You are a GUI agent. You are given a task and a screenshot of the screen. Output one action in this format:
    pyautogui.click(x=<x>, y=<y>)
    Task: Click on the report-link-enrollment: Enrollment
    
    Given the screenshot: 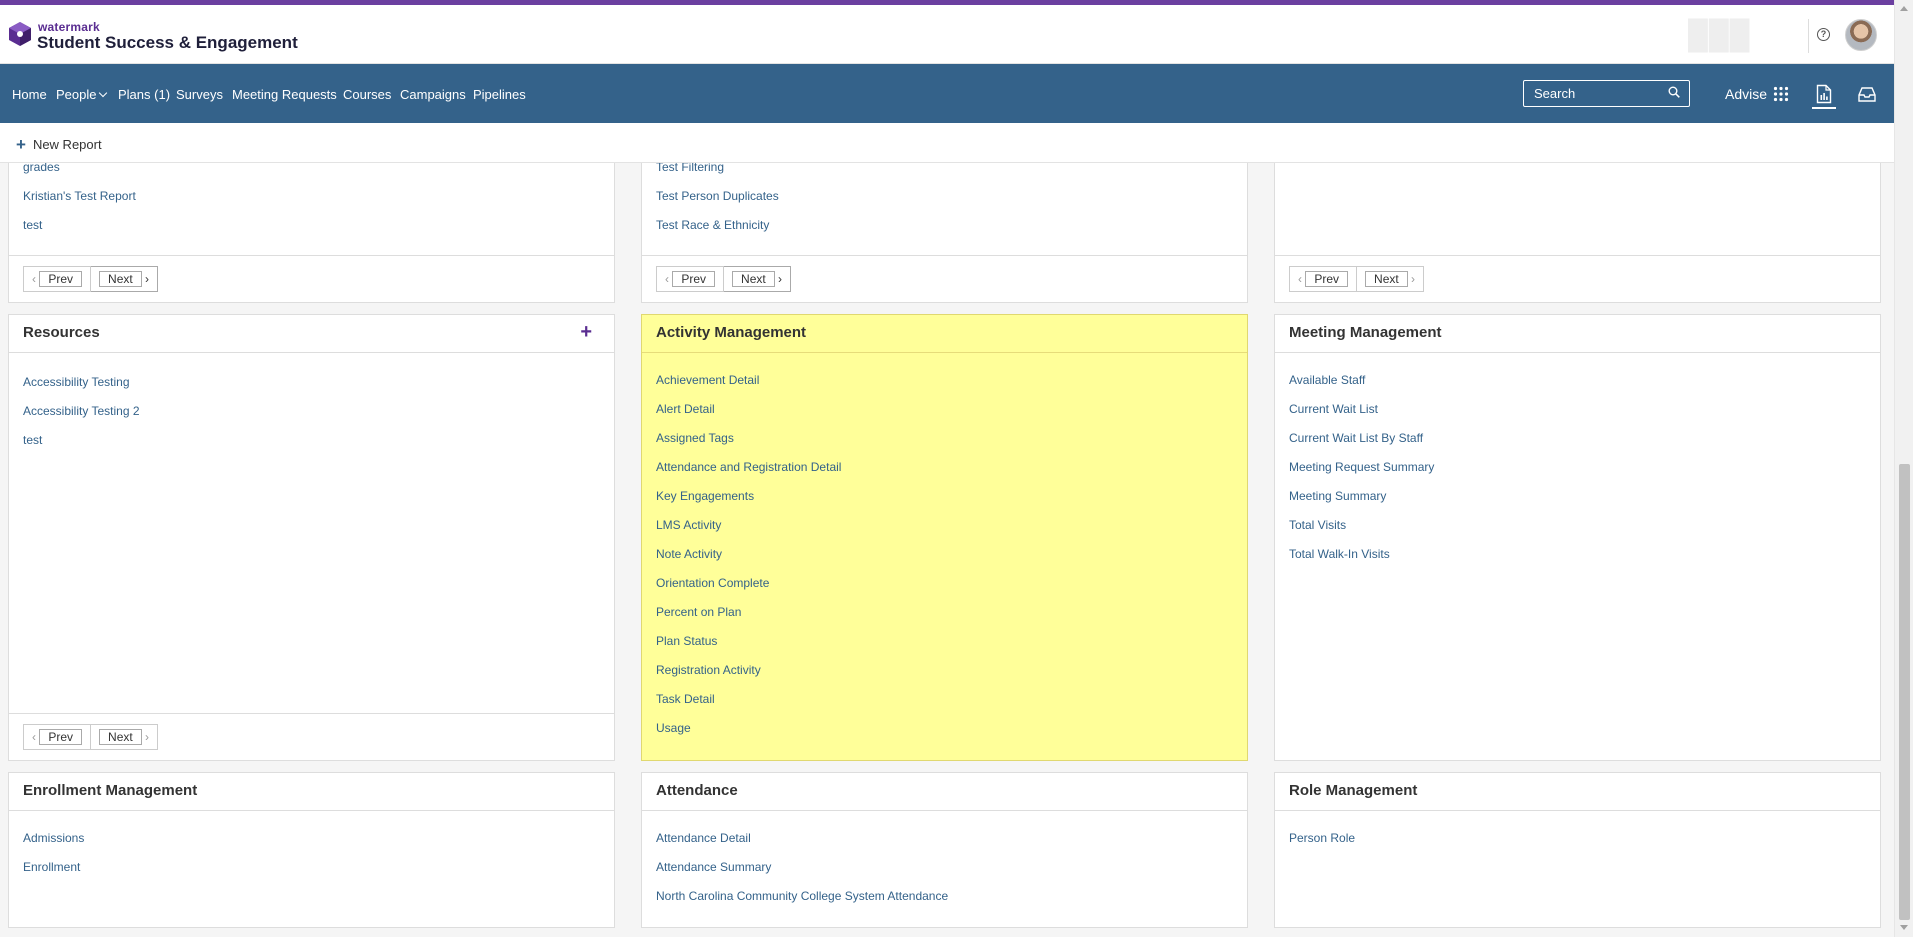 What is the action you would take?
    pyautogui.click(x=53, y=874)
    